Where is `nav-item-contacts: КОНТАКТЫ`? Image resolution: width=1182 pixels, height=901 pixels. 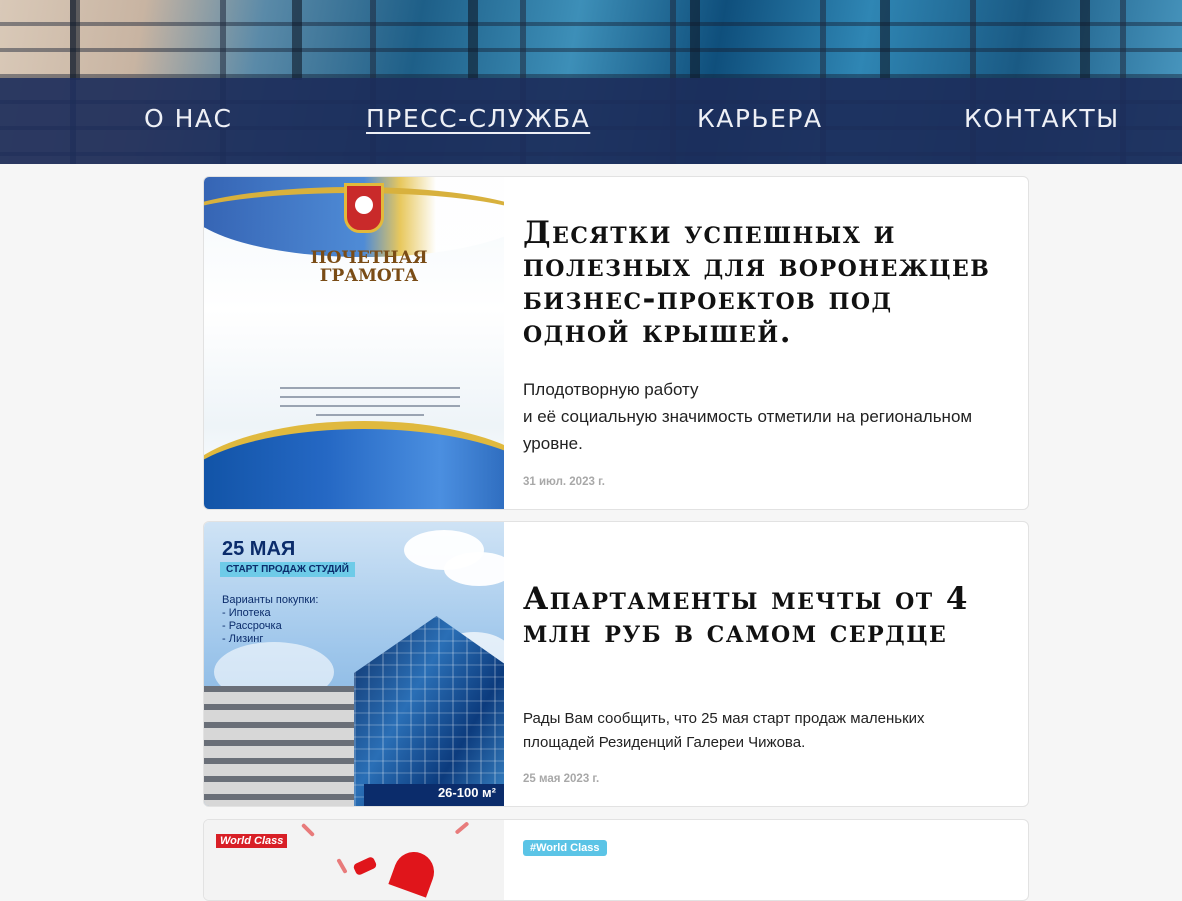 nav-item-contacts: КОНТАКТЫ is located at coordinates (1042, 121).